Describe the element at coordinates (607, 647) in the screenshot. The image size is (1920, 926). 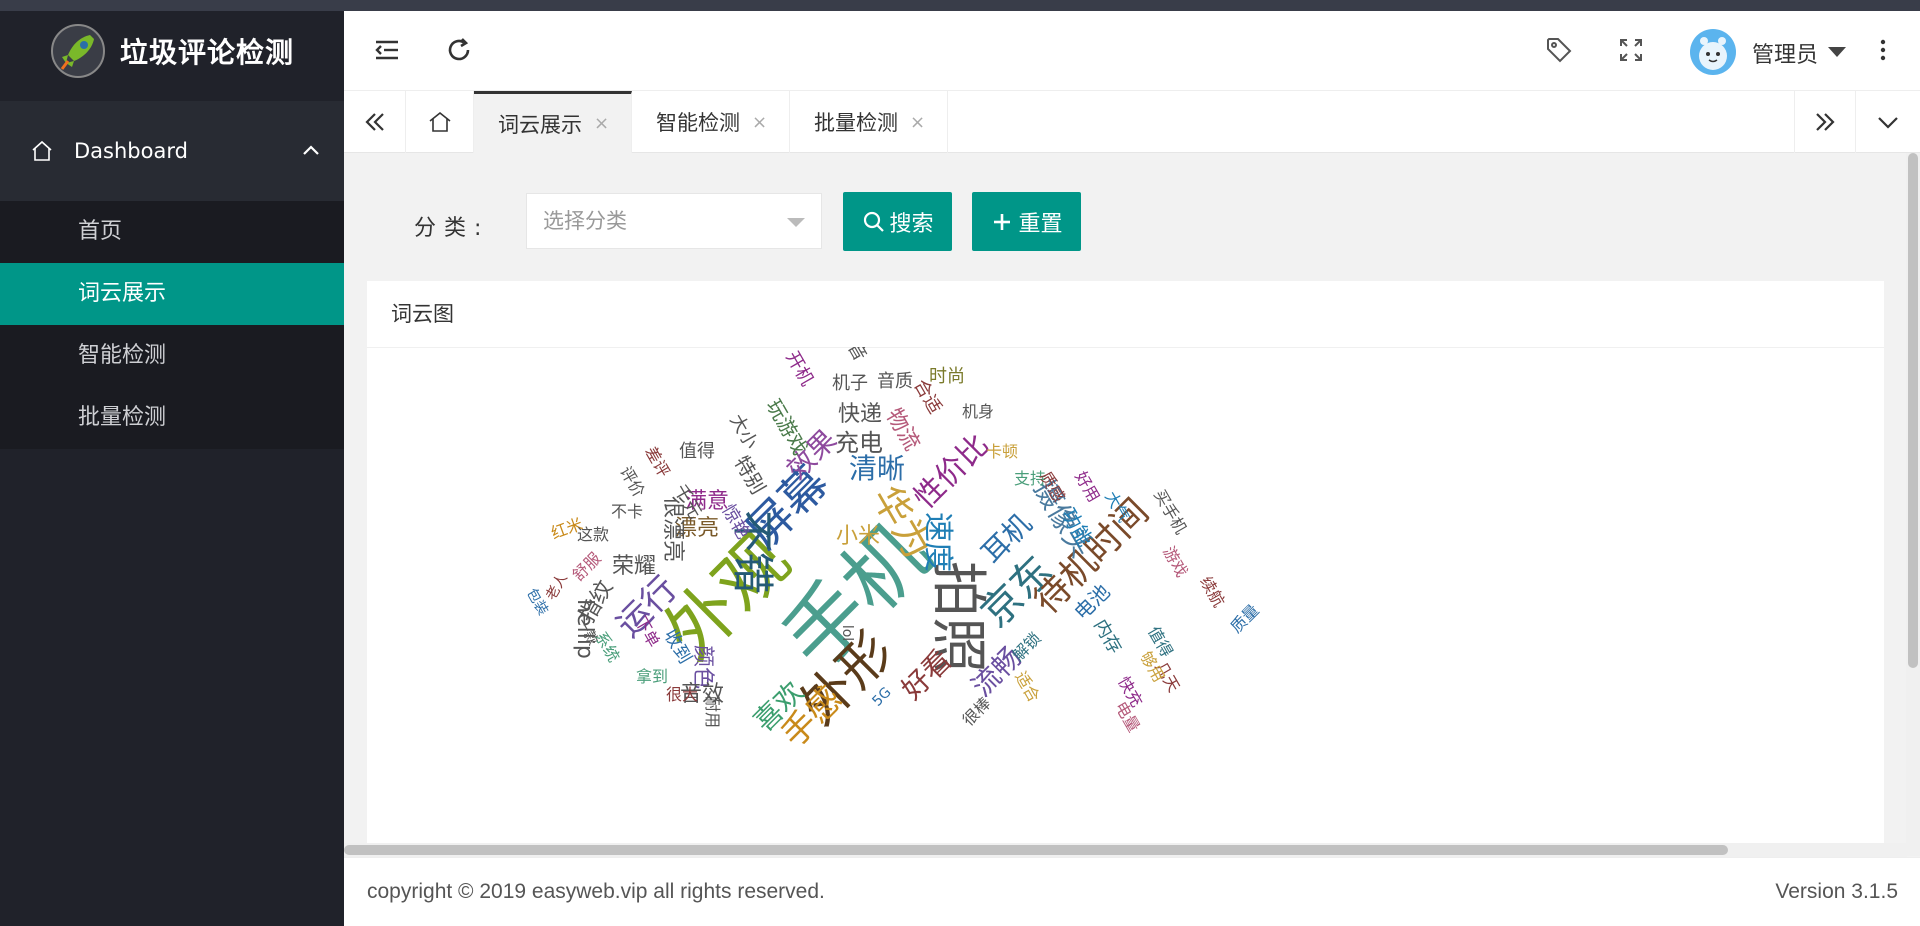
I see `wordcloud-word: 系统` at that location.